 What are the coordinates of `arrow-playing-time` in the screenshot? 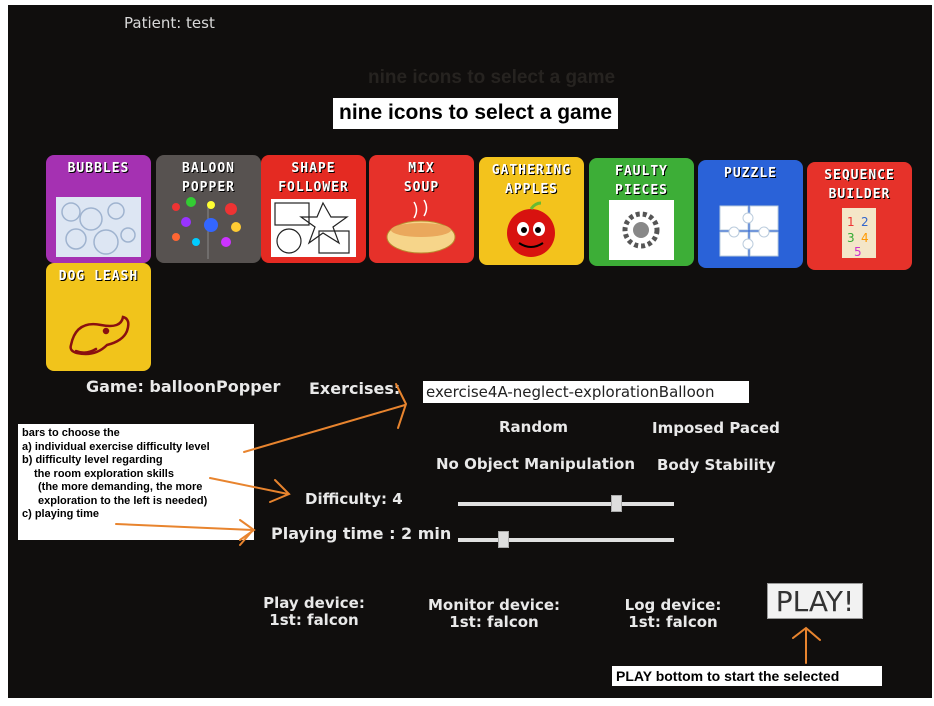 It's located at (184, 527).